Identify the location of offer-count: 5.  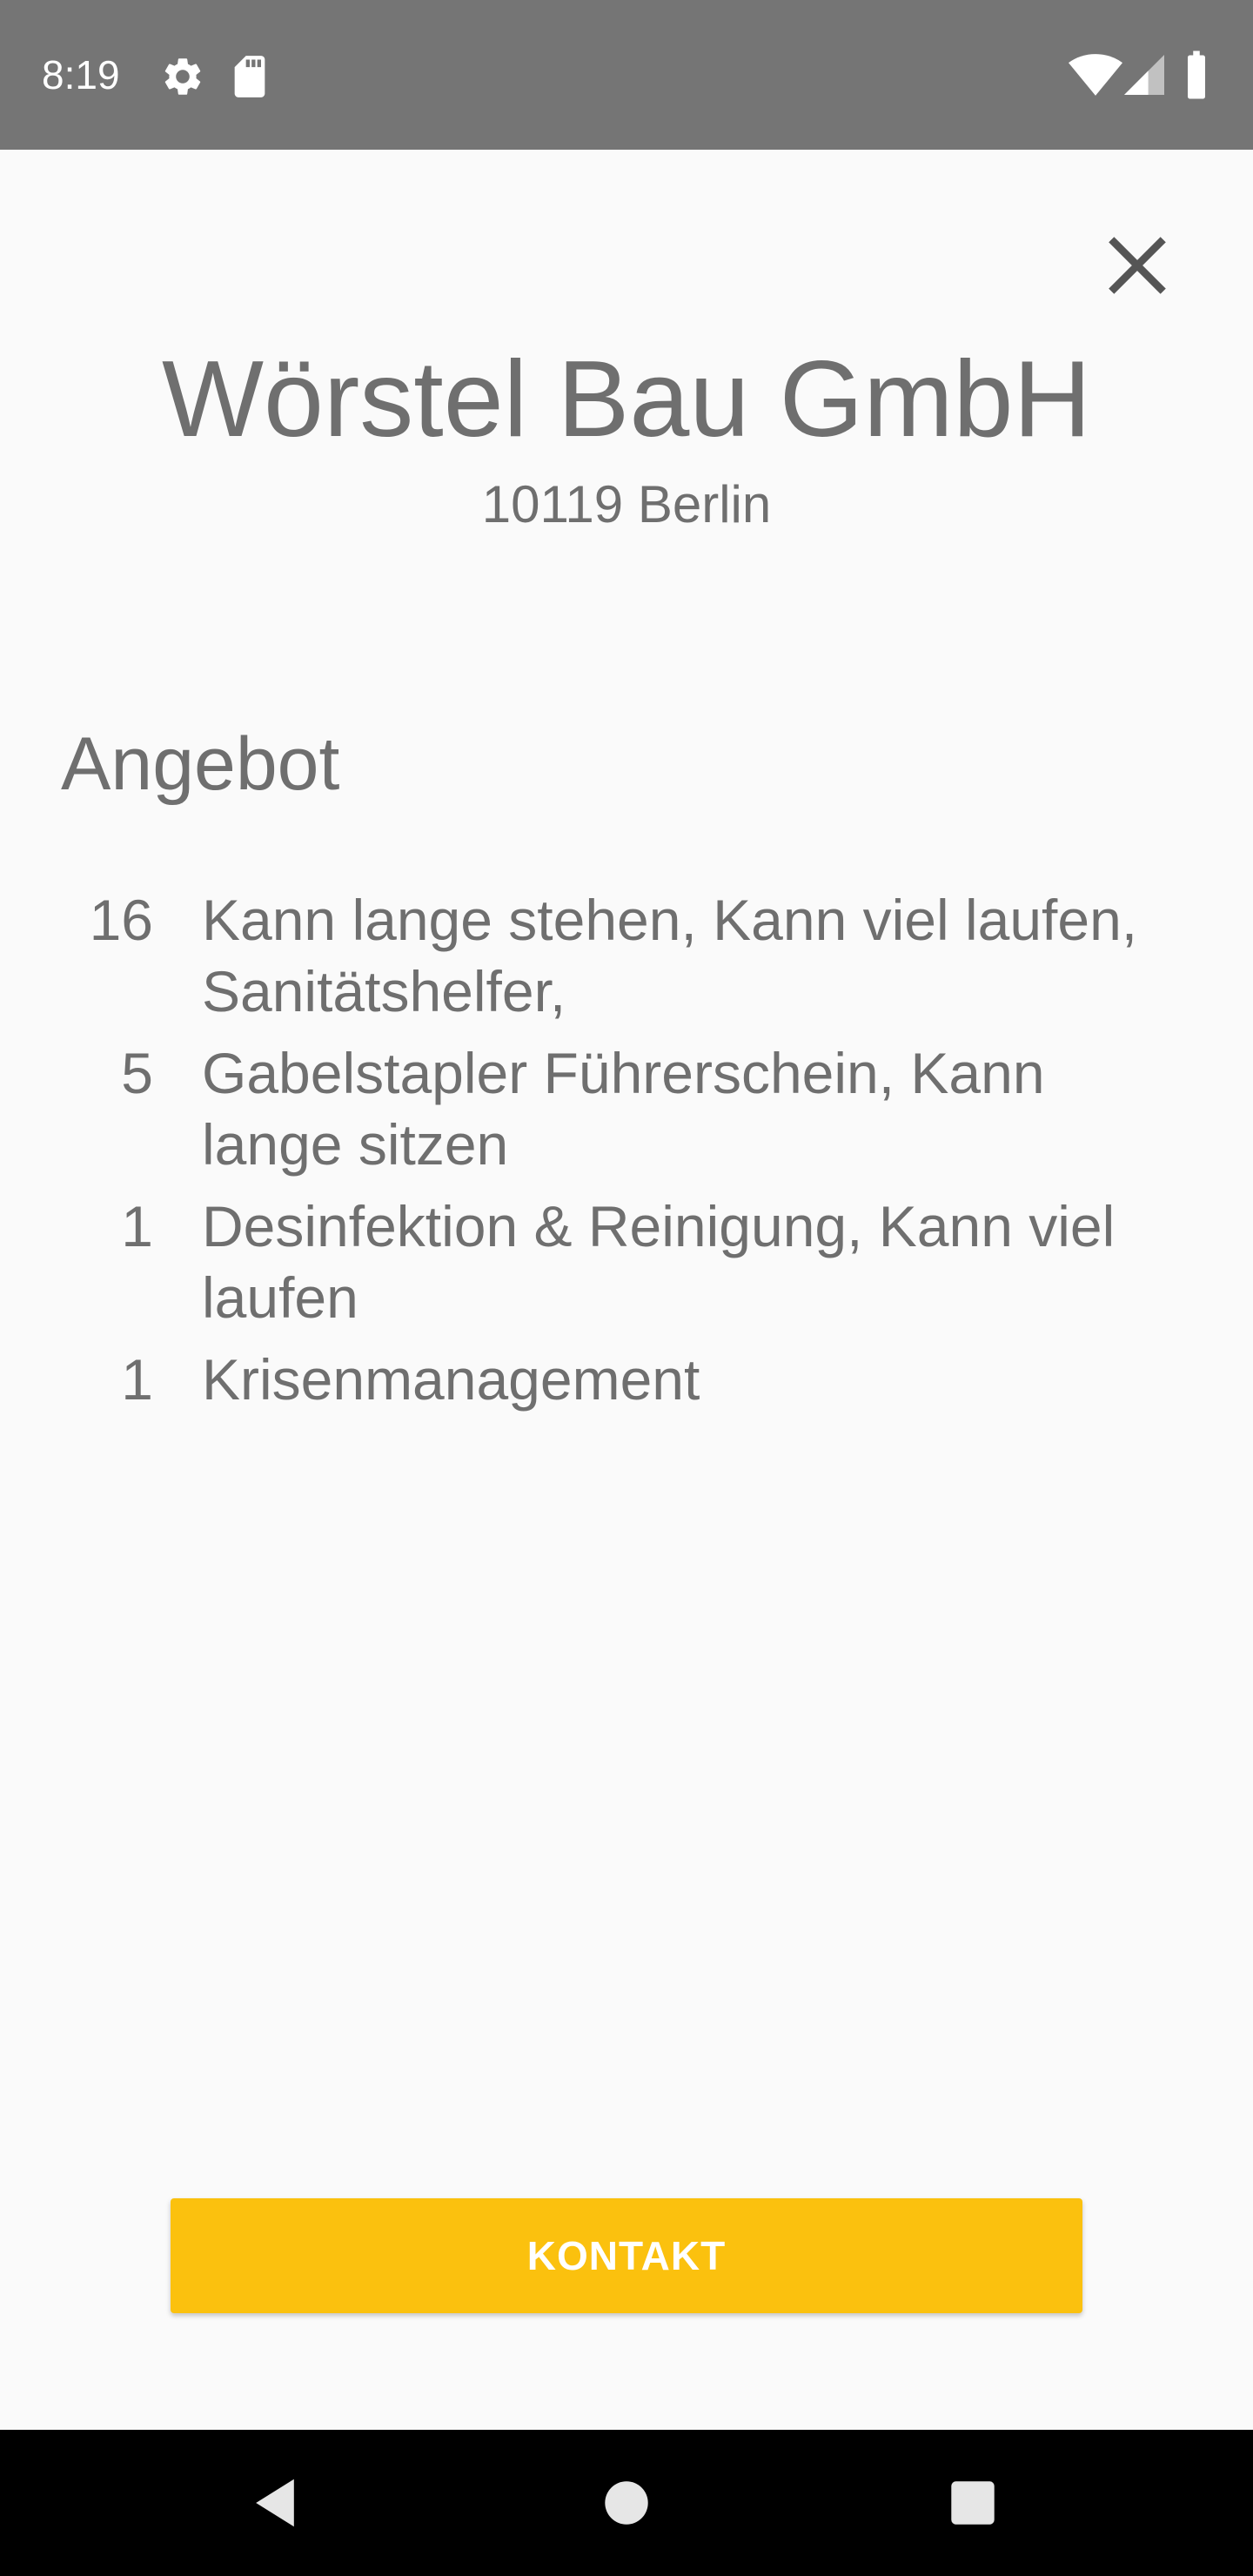
(137, 1073).